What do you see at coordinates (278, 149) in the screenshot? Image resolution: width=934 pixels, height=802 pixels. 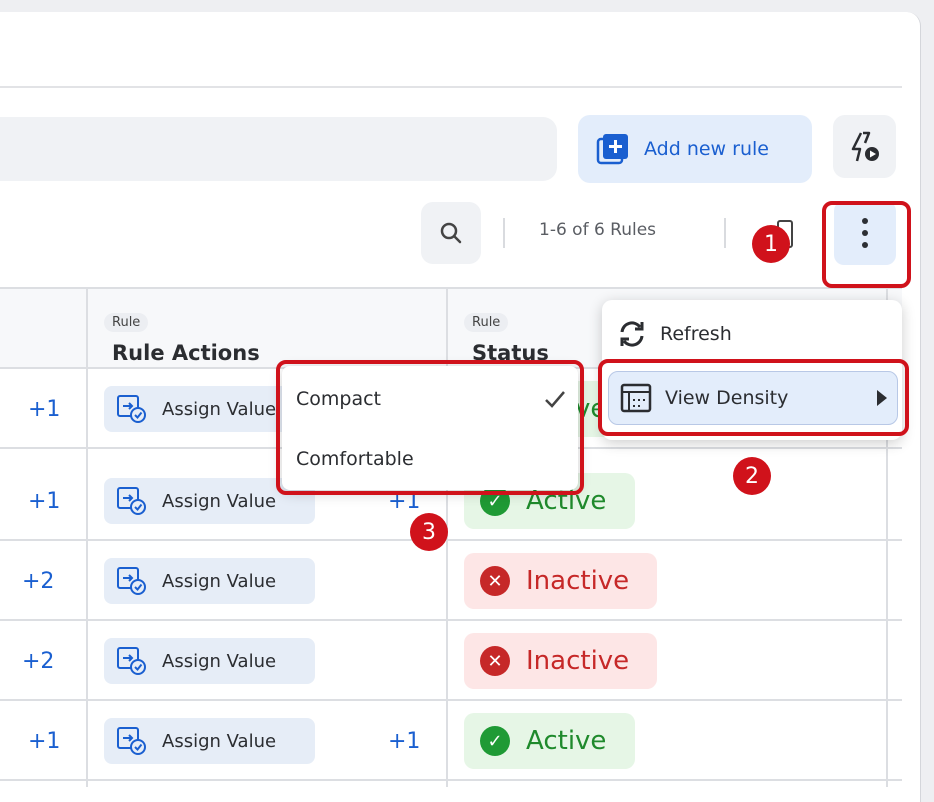 I see `rules-search-bar` at bounding box center [278, 149].